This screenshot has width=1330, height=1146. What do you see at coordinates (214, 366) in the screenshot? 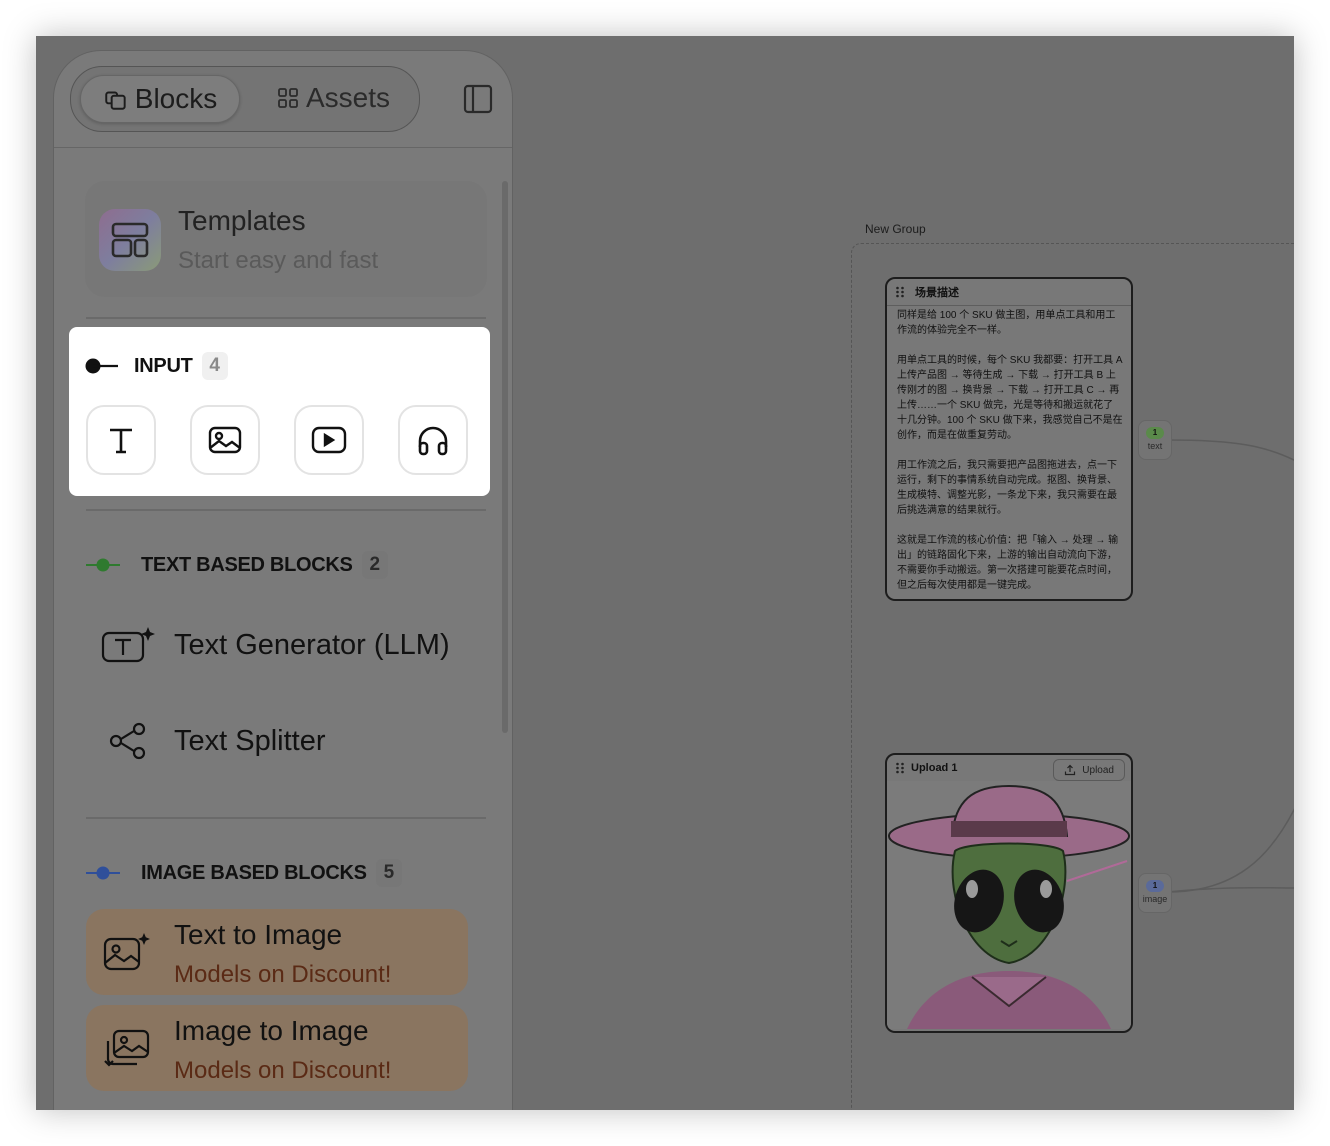
I see `input-count: 4` at bounding box center [214, 366].